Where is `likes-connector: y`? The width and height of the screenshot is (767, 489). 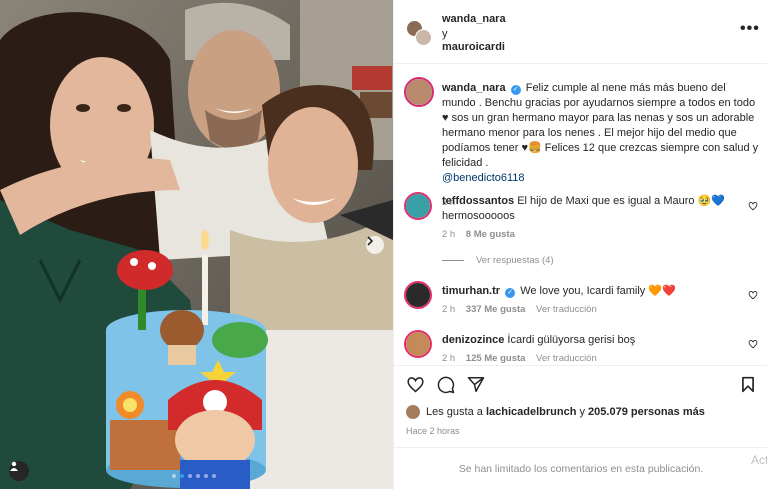 likes-connector: y is located at coordinates (582, 412).